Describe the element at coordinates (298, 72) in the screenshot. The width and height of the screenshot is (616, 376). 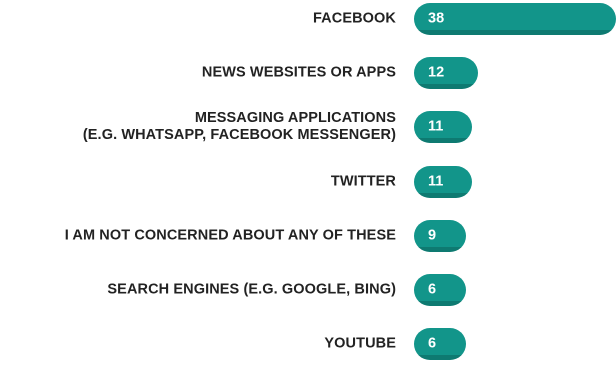
I see `category-label: NEWS WEBSITES OR APPS` at that location.